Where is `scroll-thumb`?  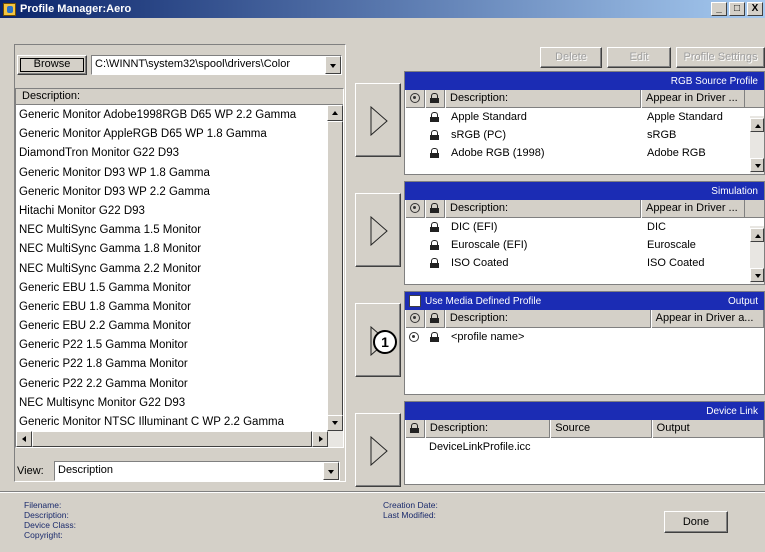 scroll-thumb is located at coordinates (335, 271).